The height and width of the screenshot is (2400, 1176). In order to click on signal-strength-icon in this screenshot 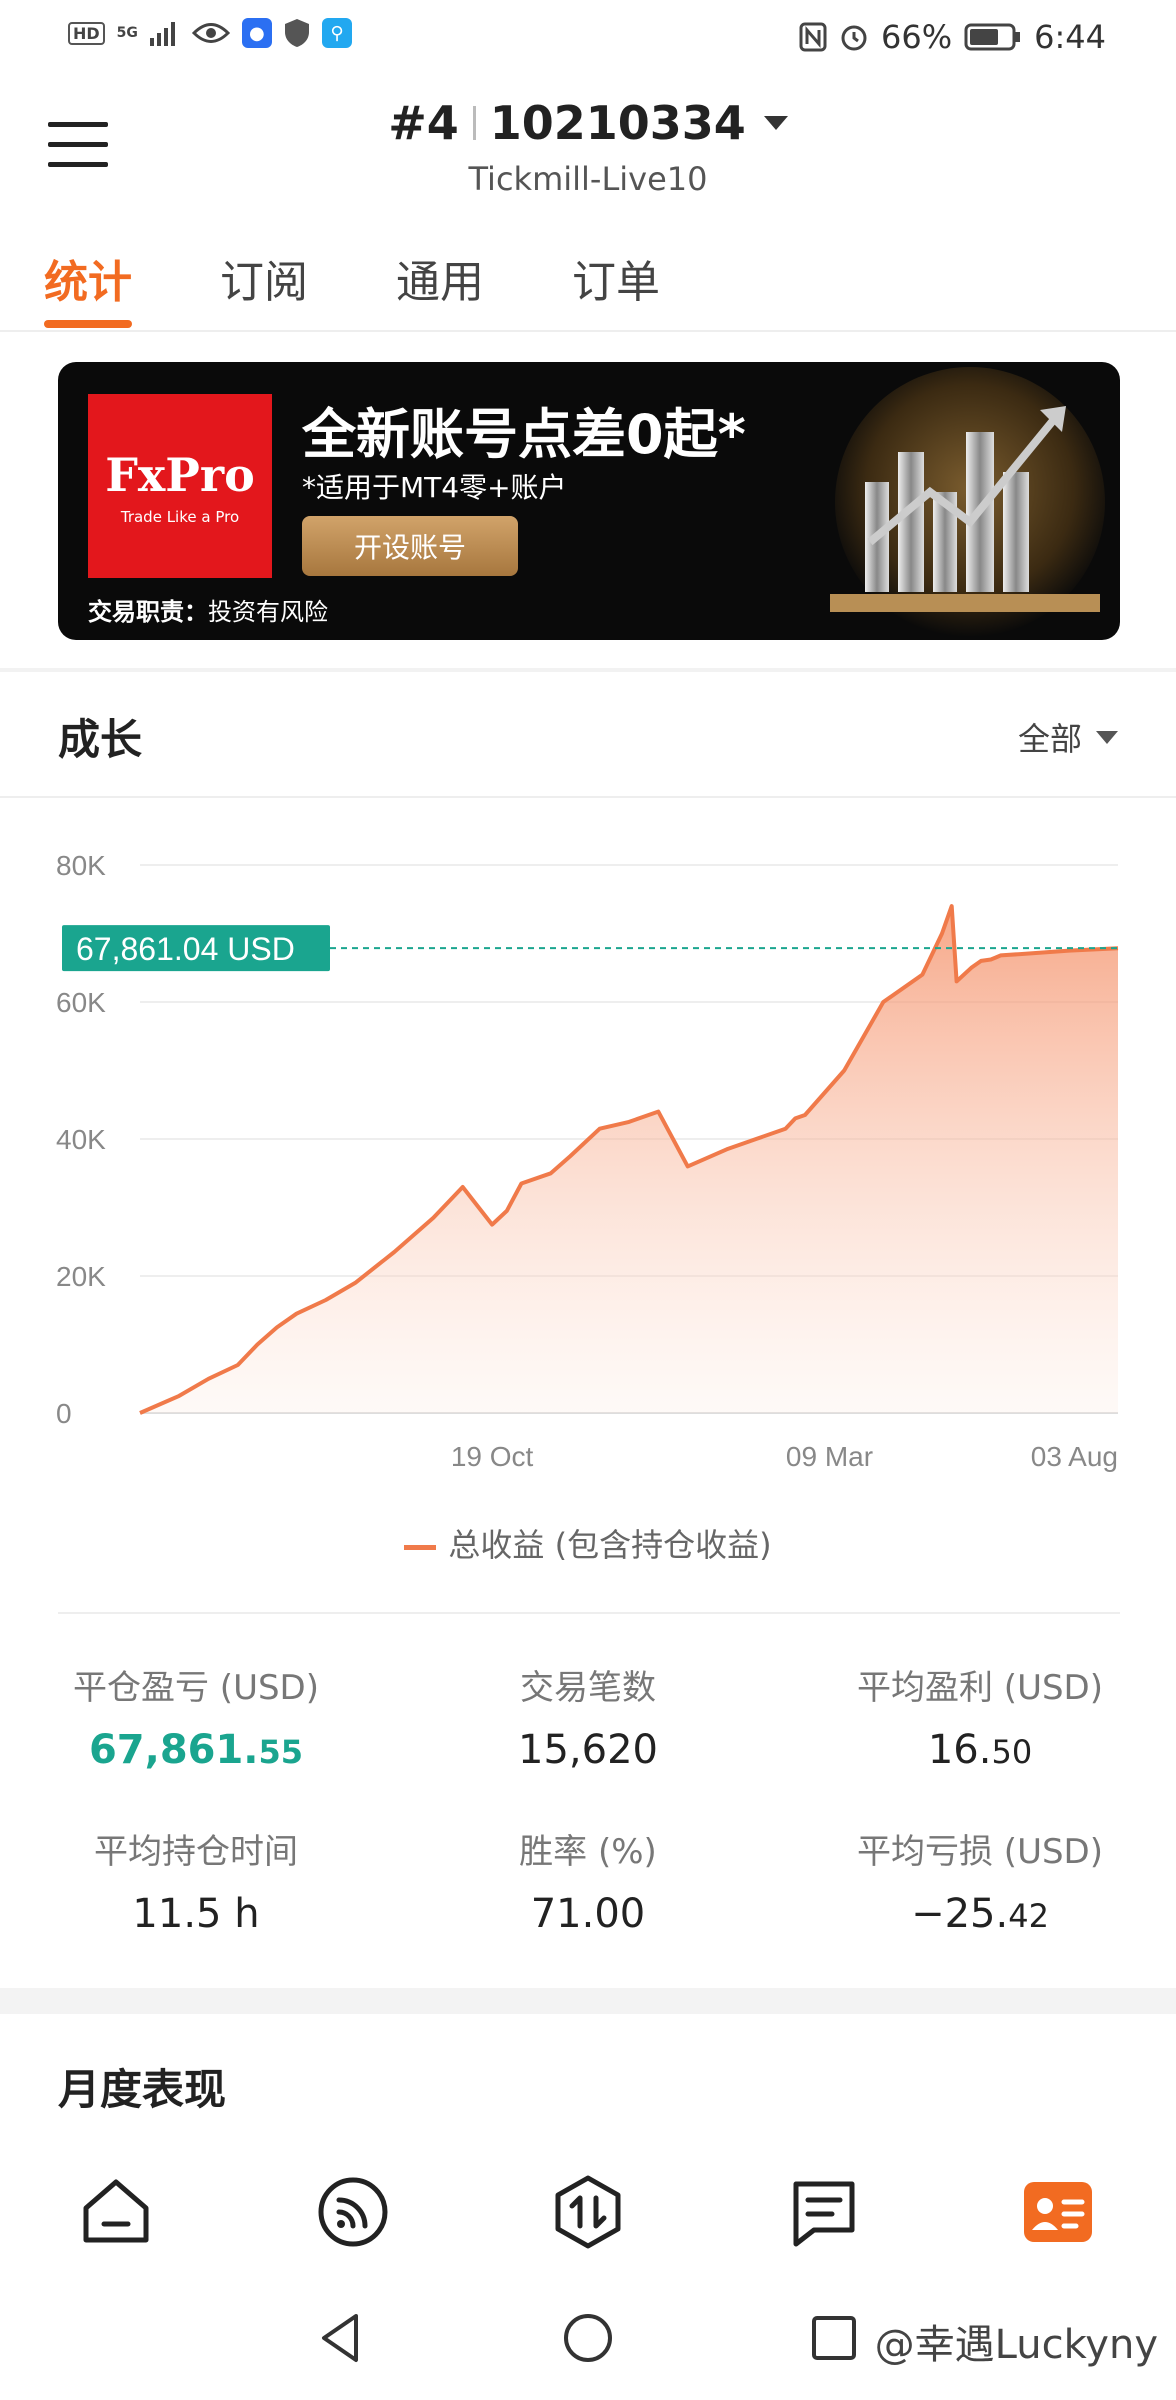, I will do `click(162, 34)`.